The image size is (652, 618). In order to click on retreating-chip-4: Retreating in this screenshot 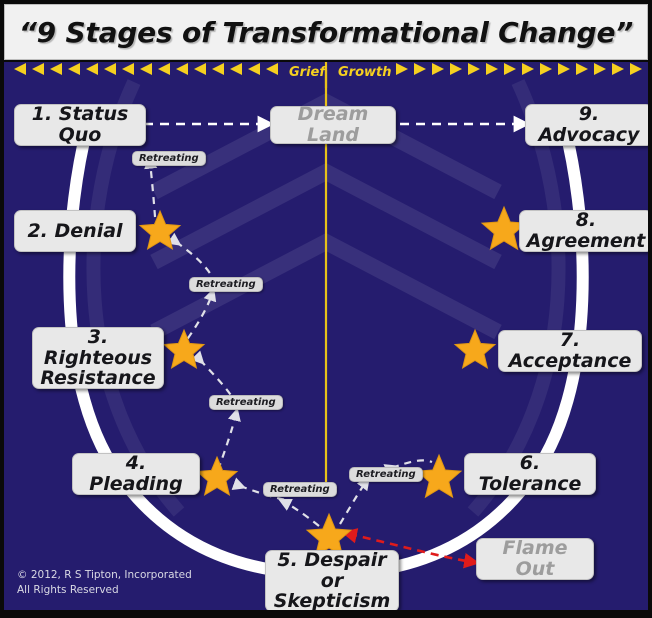, I will do `click(300, 489)`.